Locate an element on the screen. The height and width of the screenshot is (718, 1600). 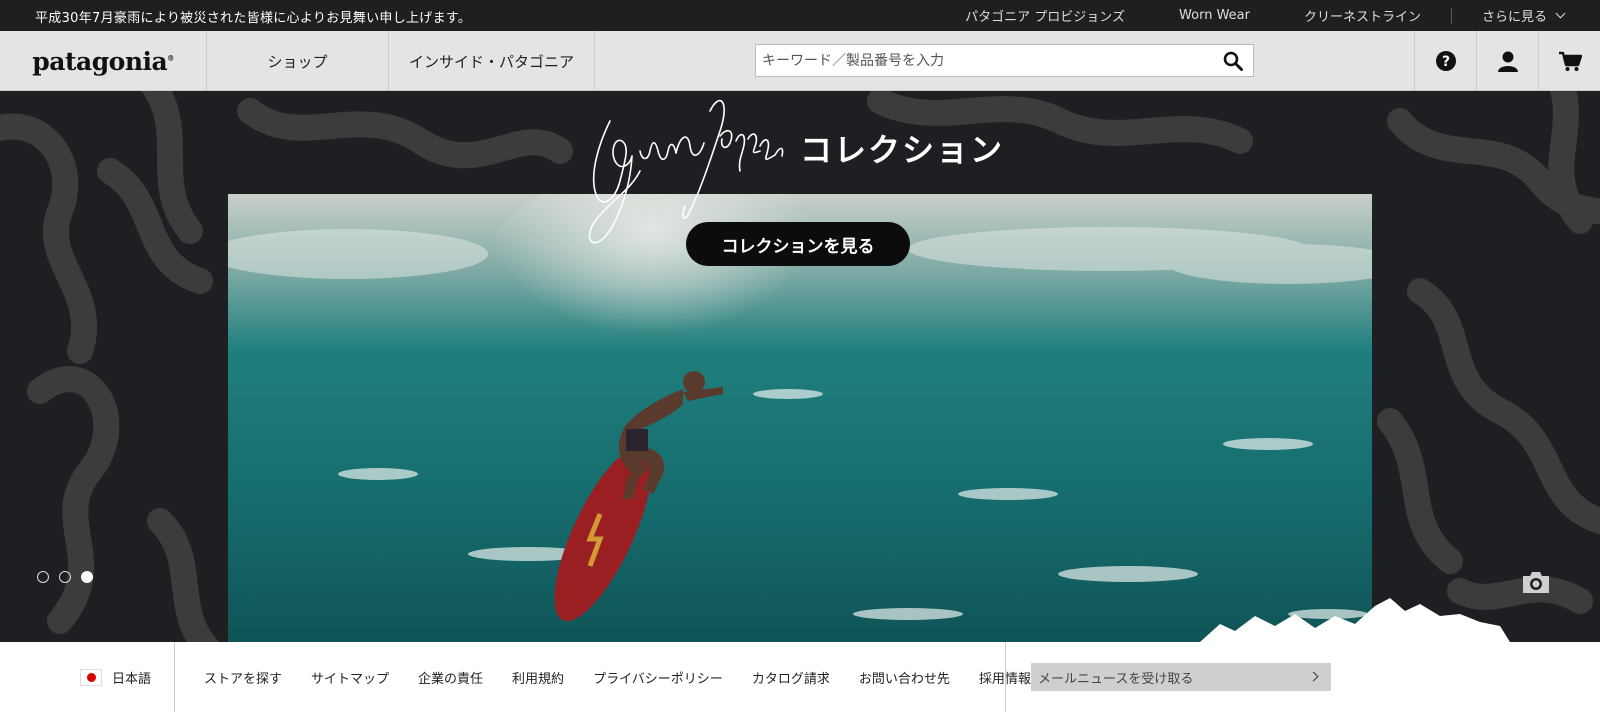
footer-divider is located at coordinates (1005, 677).